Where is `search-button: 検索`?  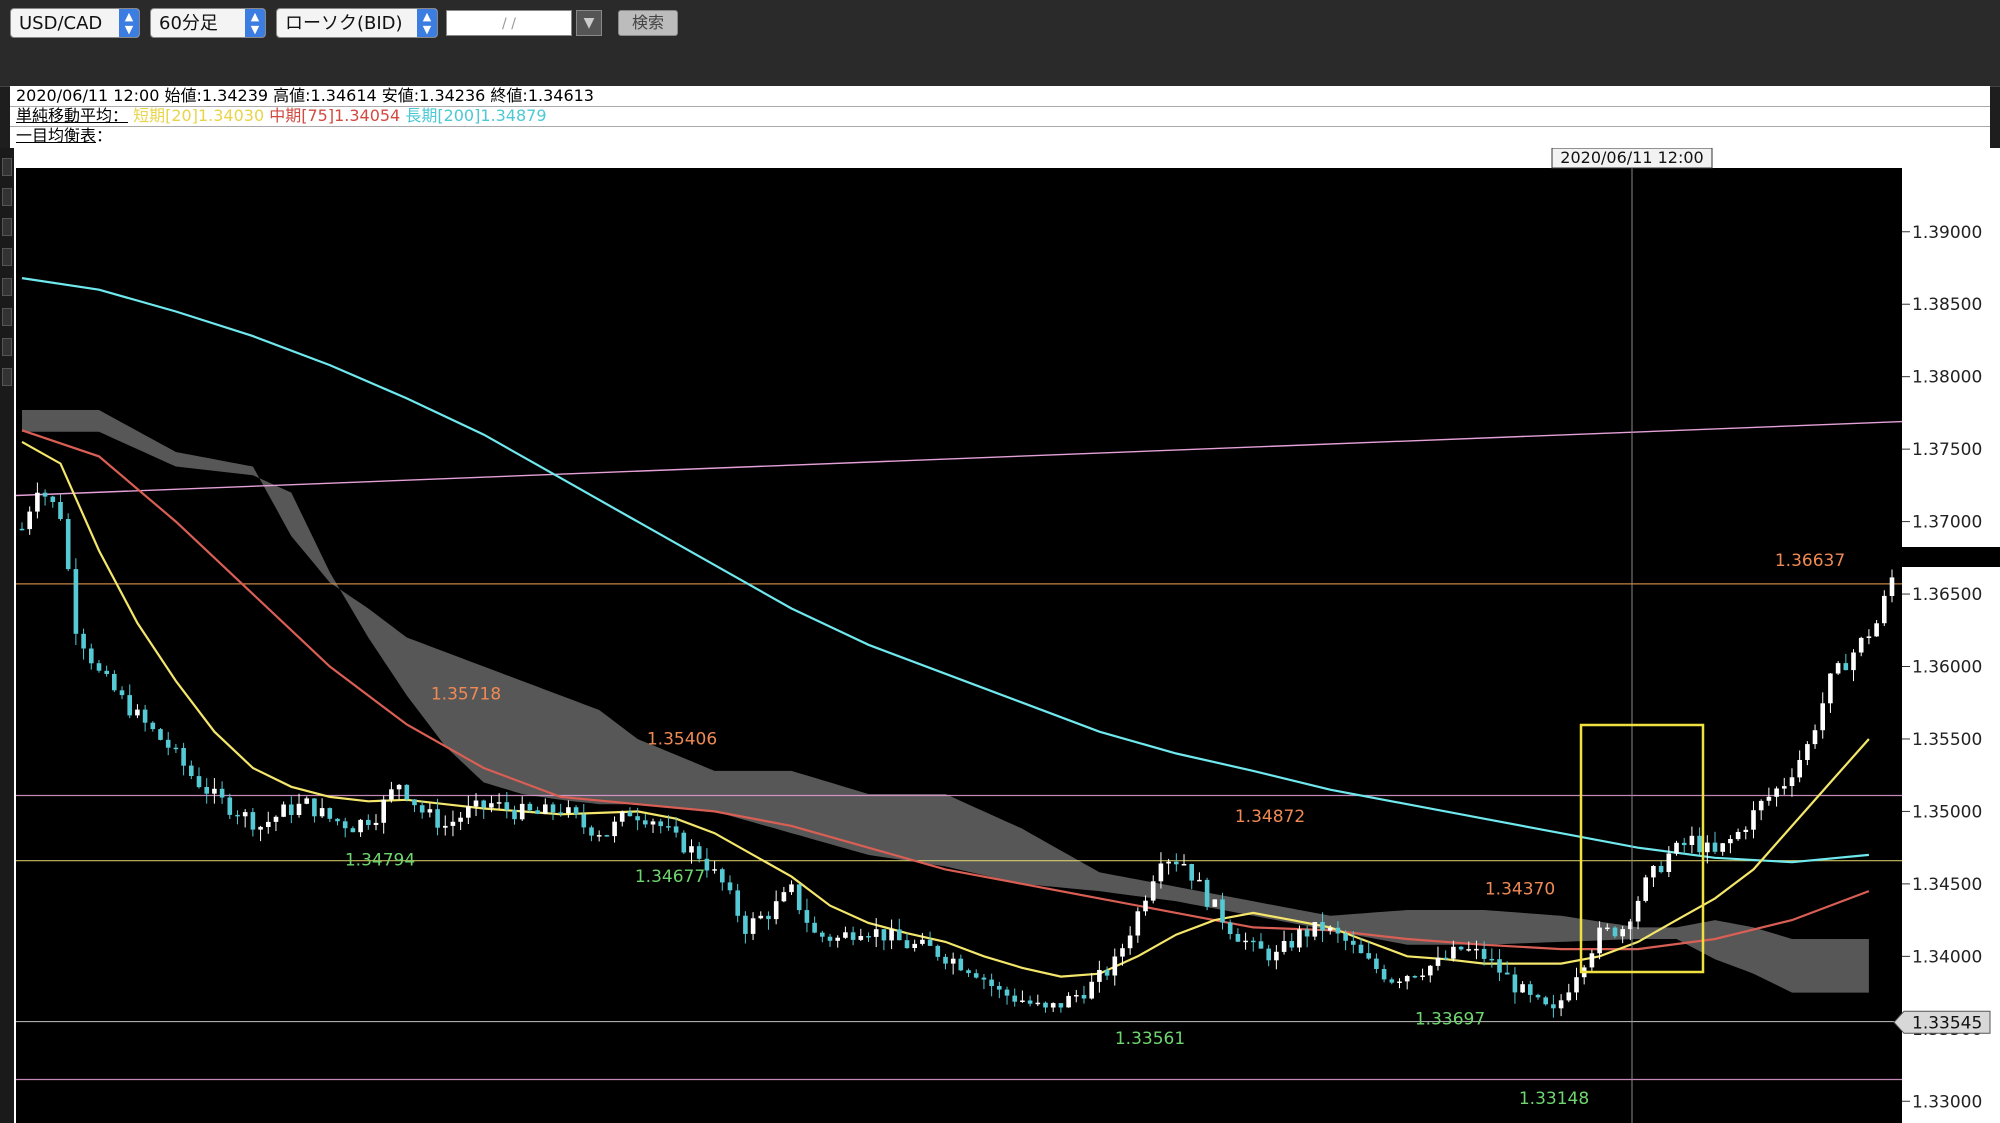
search-button: 検索 is located at coordinates (648, 23).